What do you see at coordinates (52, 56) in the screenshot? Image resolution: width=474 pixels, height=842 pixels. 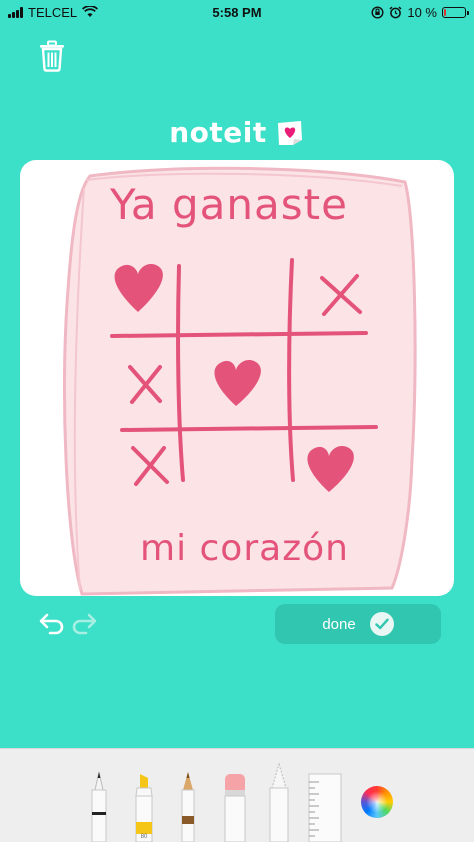 I see `trash-icon` at bounding box center [52, 56].